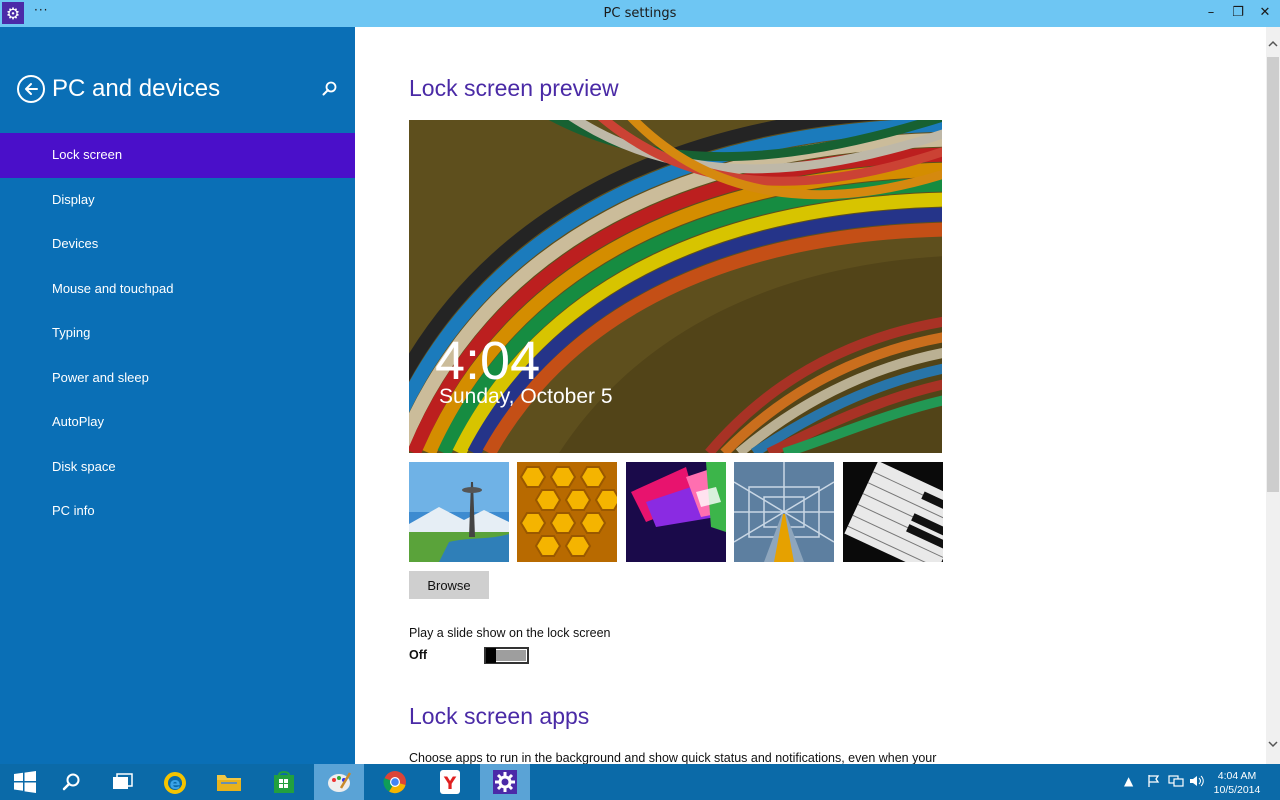  Describe the element at coordinates (499, 716) in the screenshot. I see `lock-screen-apps-heading: Lock screen apps` at that location.